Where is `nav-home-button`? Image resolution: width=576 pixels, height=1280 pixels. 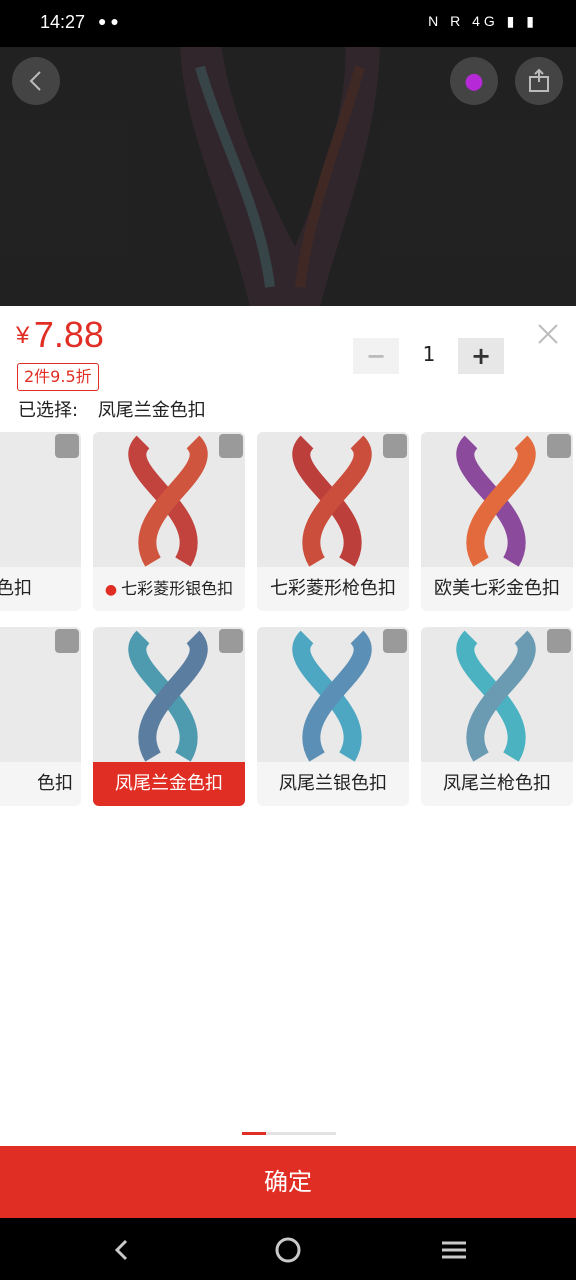 nav-home-button is located at coordinates (288, 1250).